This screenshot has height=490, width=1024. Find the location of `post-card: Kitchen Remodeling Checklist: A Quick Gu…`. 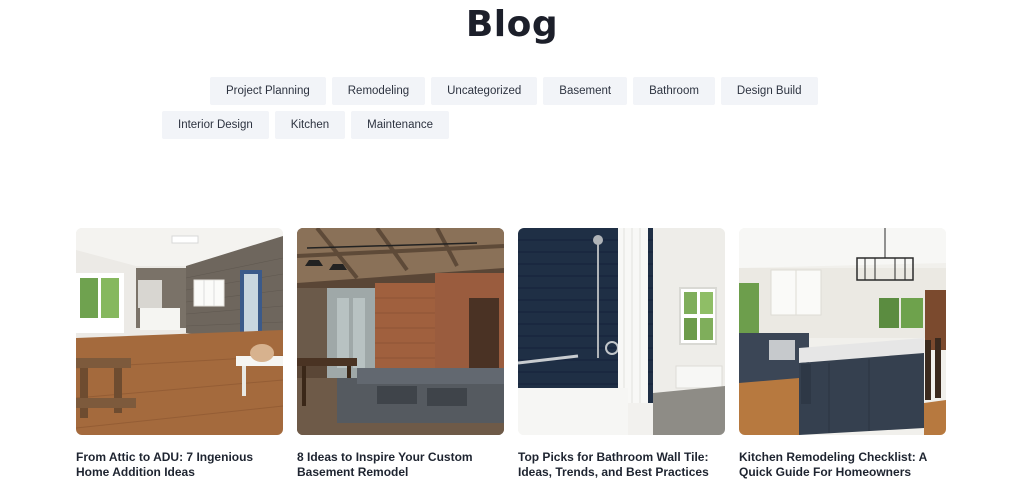

post-card: Kitchen Remodeling Checklist: A Quick Gu… is located at coordinates (842, 354).